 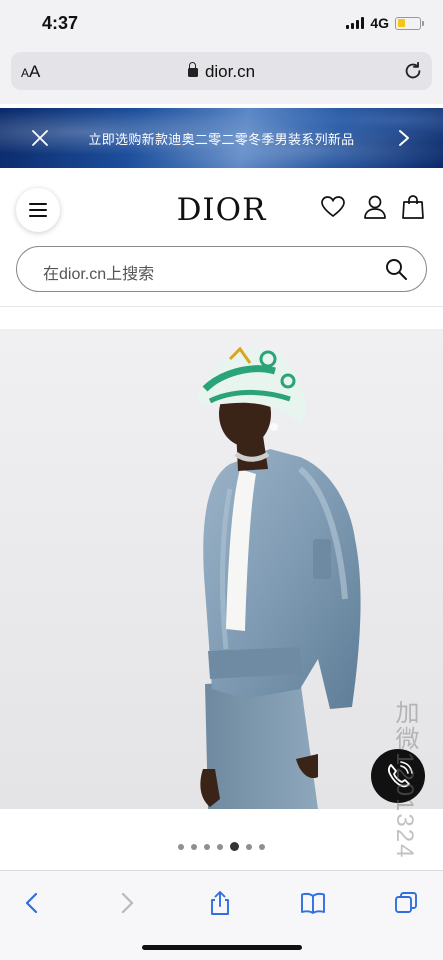 I want to click on promo-banner: 立即选购新款迪奥二零二零冬季男装系列新品, so click(x=221, y=138).